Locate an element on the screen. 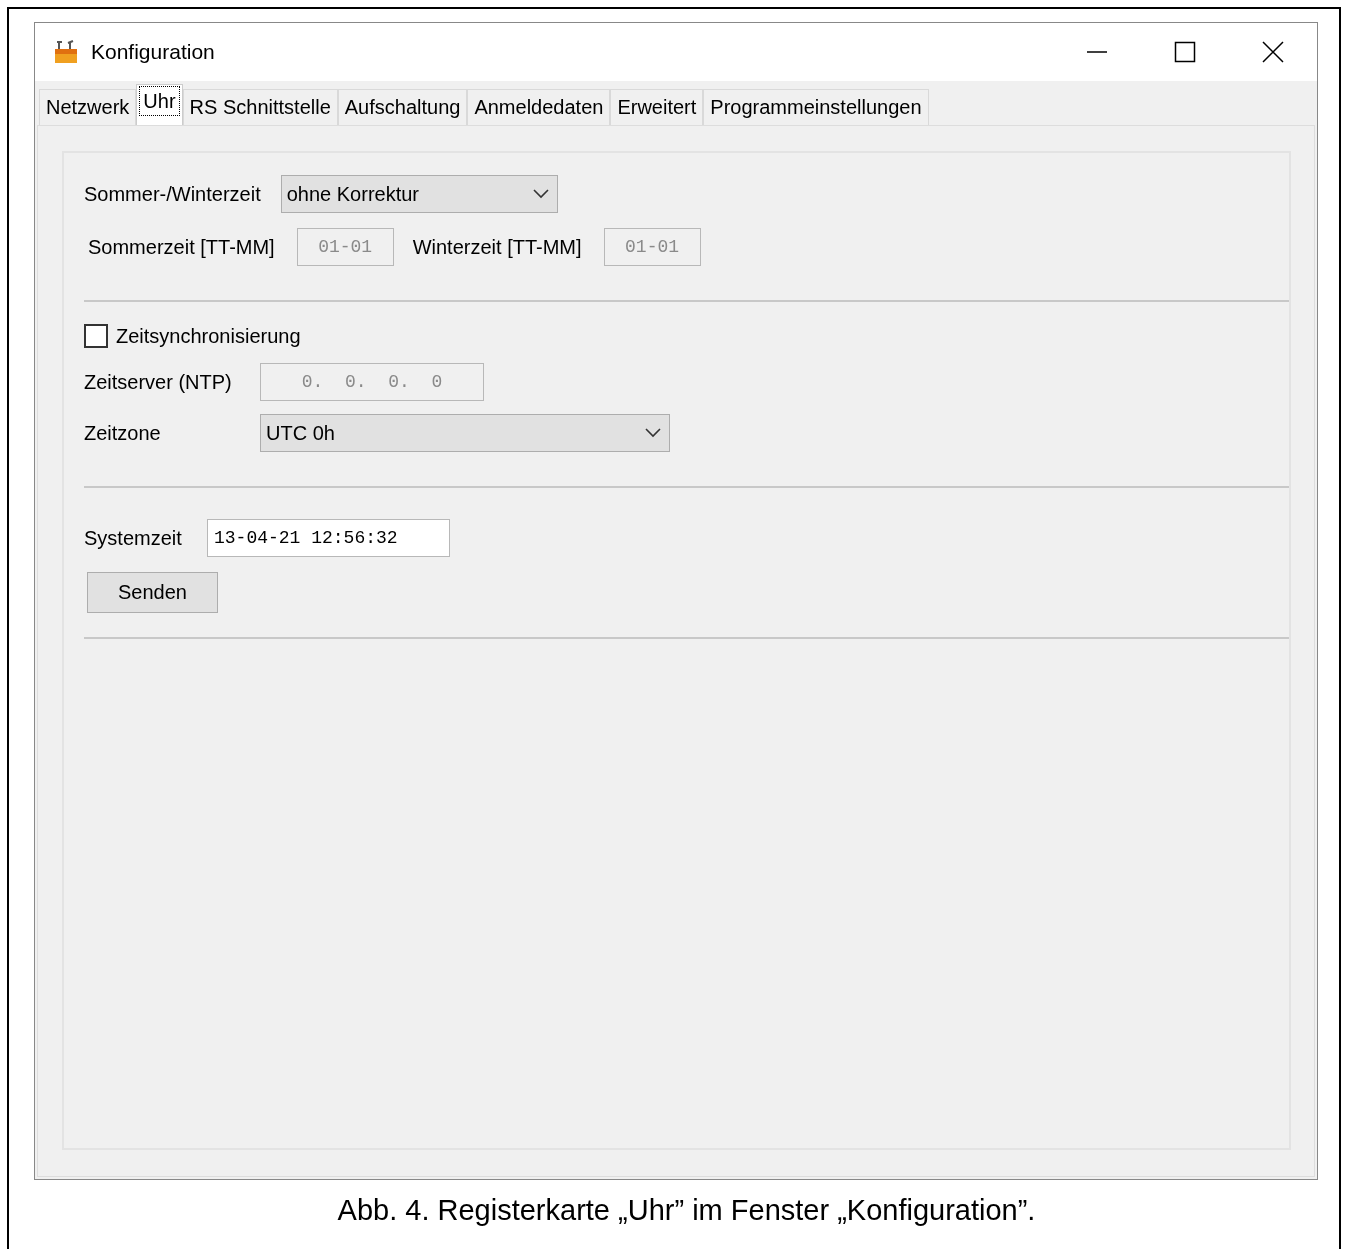  minimize-icon is located at coordinates (1097, 52).